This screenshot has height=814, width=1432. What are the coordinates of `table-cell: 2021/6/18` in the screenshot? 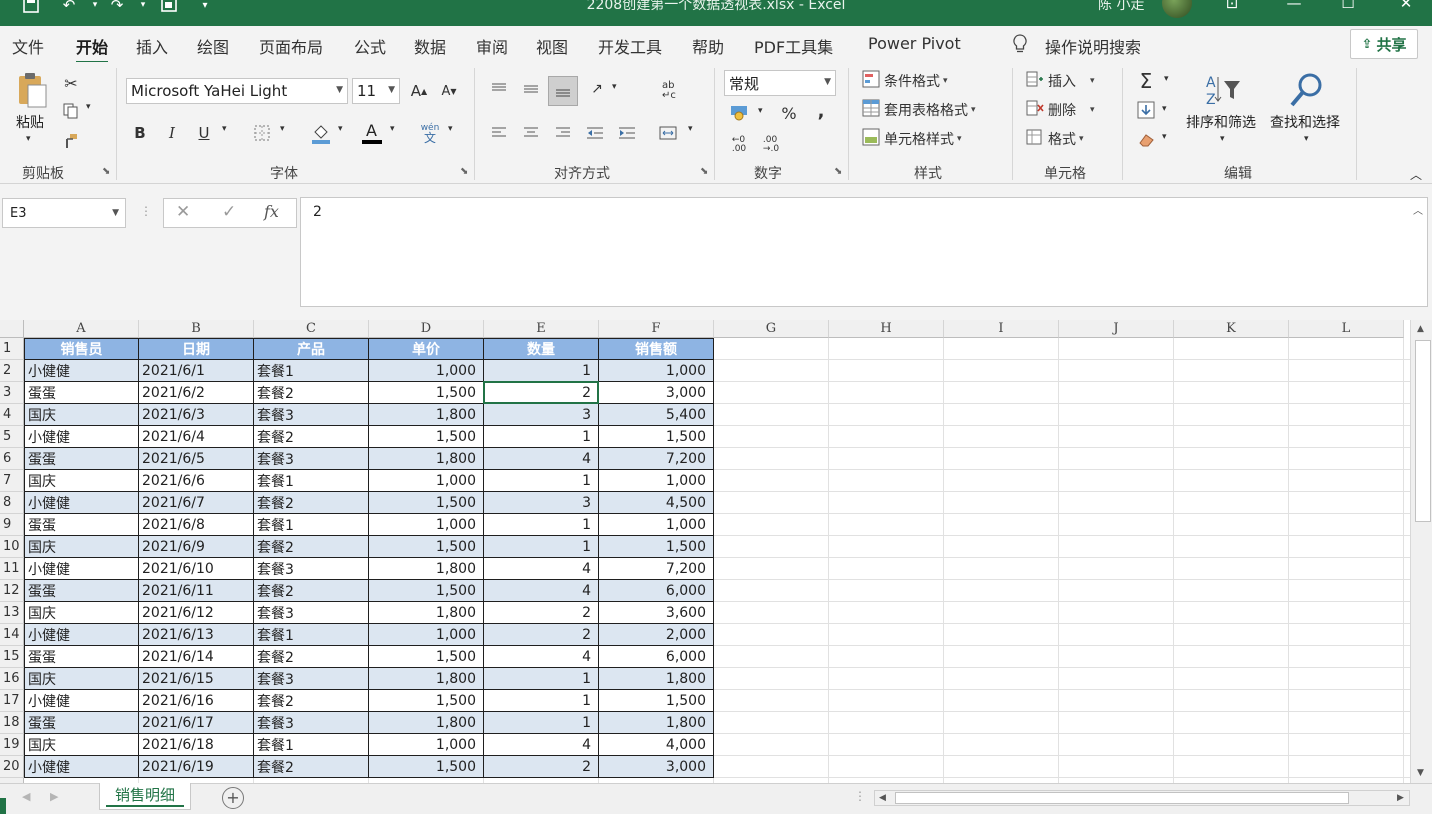 It's located at (196, 745).